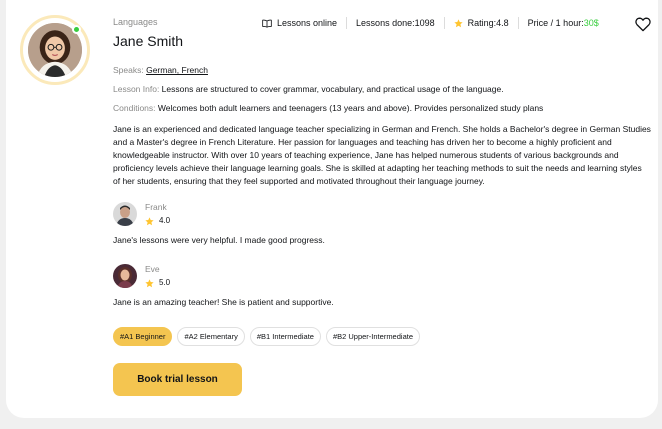  Describe the element at coordinates (307, 23) in the screenshot. I see `lessons-online-label: Lessons online` at that location.